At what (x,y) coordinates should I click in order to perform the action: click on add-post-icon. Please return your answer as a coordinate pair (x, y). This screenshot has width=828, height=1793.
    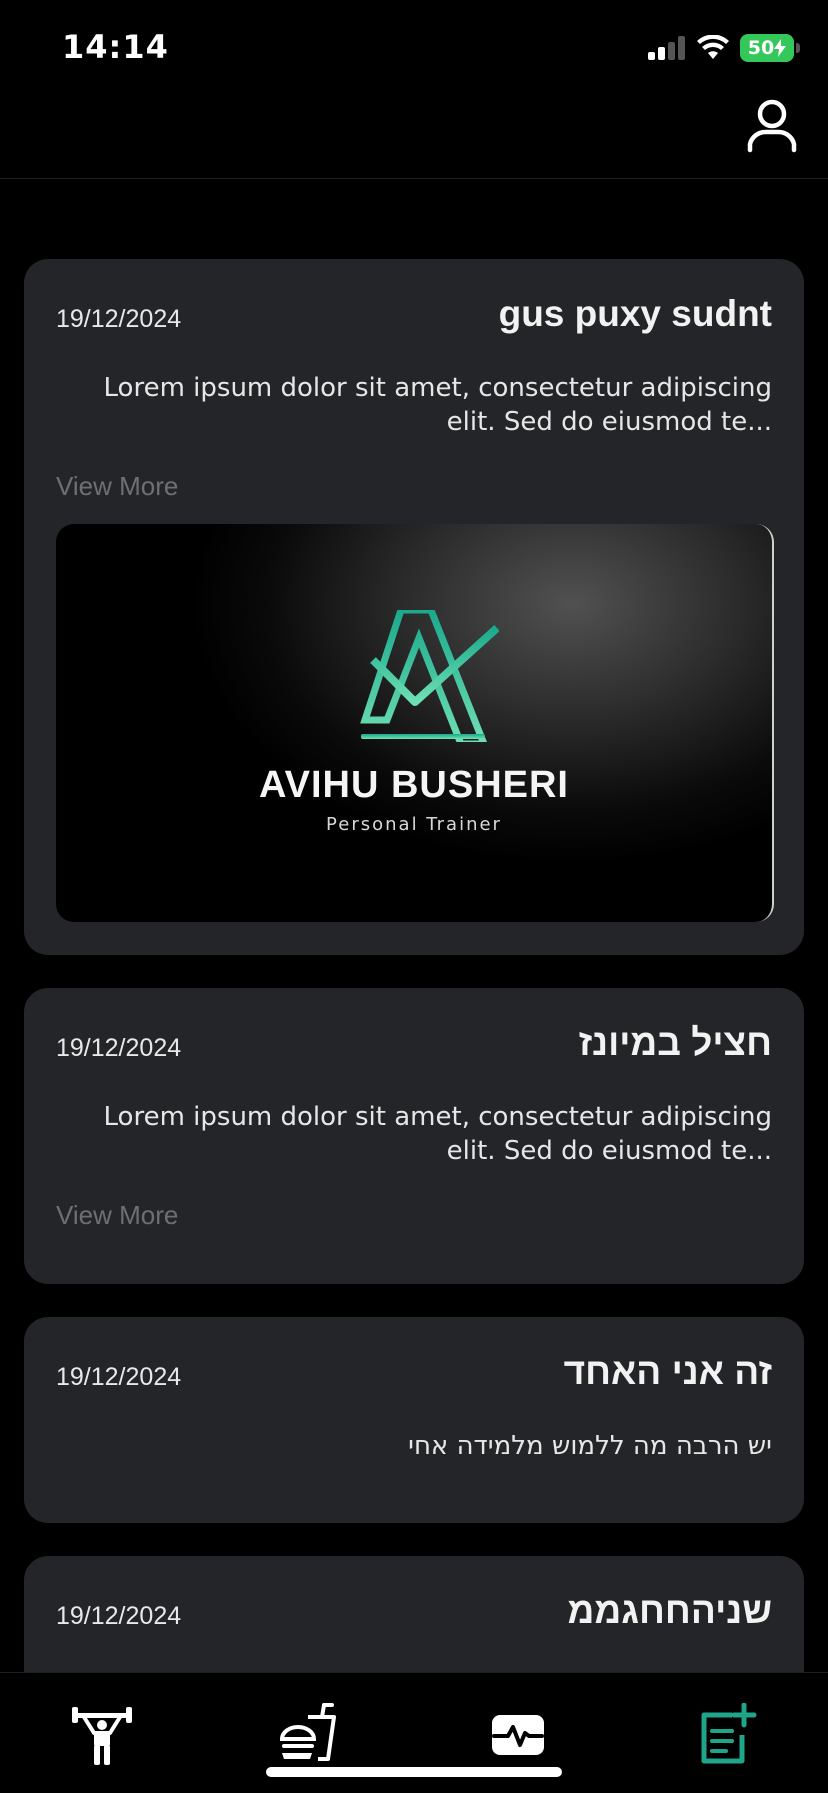
    Looking at the image, I should click on (729, 1733).